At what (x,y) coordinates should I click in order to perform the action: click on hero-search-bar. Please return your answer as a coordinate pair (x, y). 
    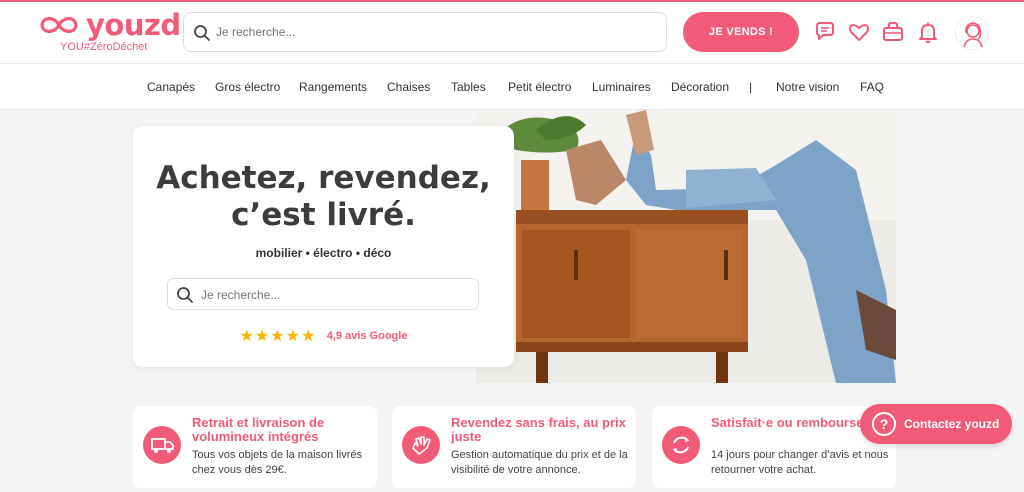
    Looking at the image, I should click on (323, 294).